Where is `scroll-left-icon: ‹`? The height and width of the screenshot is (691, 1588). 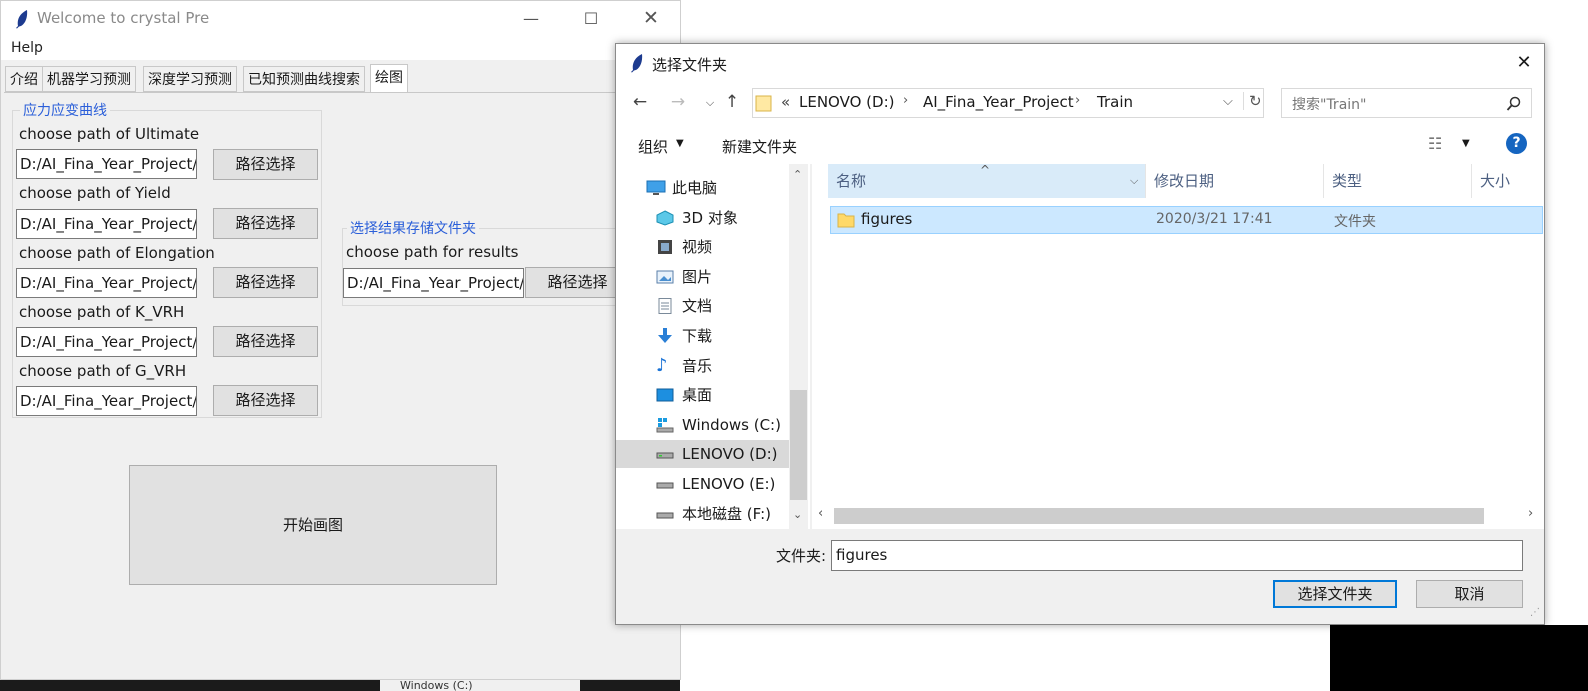 scroll-left-icon: ‹ is located at coordinates (820, 513).